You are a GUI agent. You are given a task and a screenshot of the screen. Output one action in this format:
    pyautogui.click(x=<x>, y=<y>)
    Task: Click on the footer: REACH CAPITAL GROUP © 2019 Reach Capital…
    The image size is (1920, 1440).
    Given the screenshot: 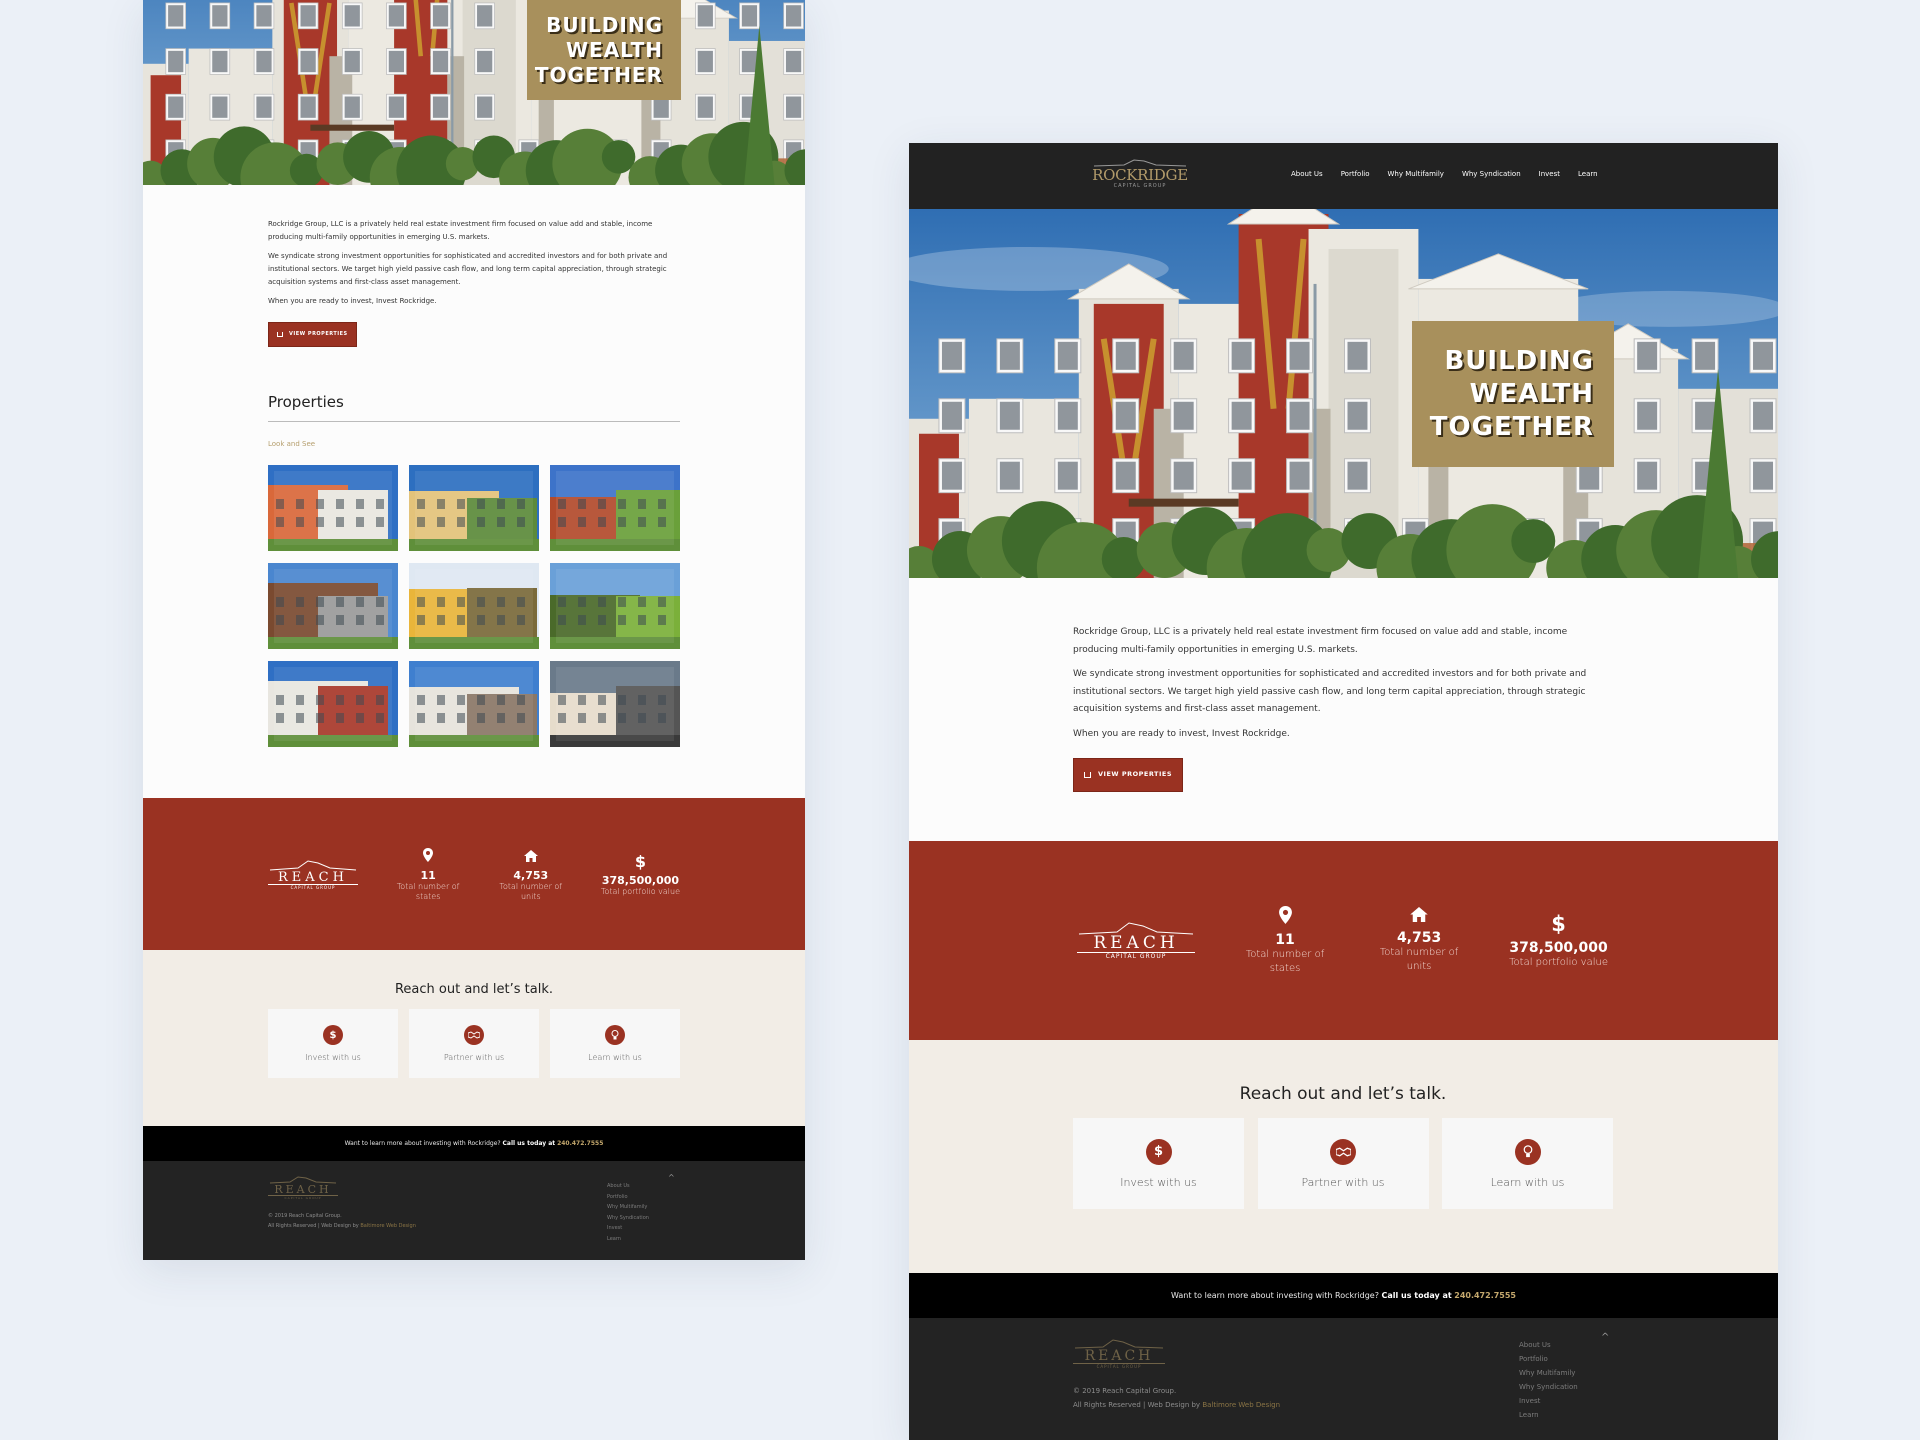 What is the action you would take?
    pyautogui.click(x=474, y=1210)
    